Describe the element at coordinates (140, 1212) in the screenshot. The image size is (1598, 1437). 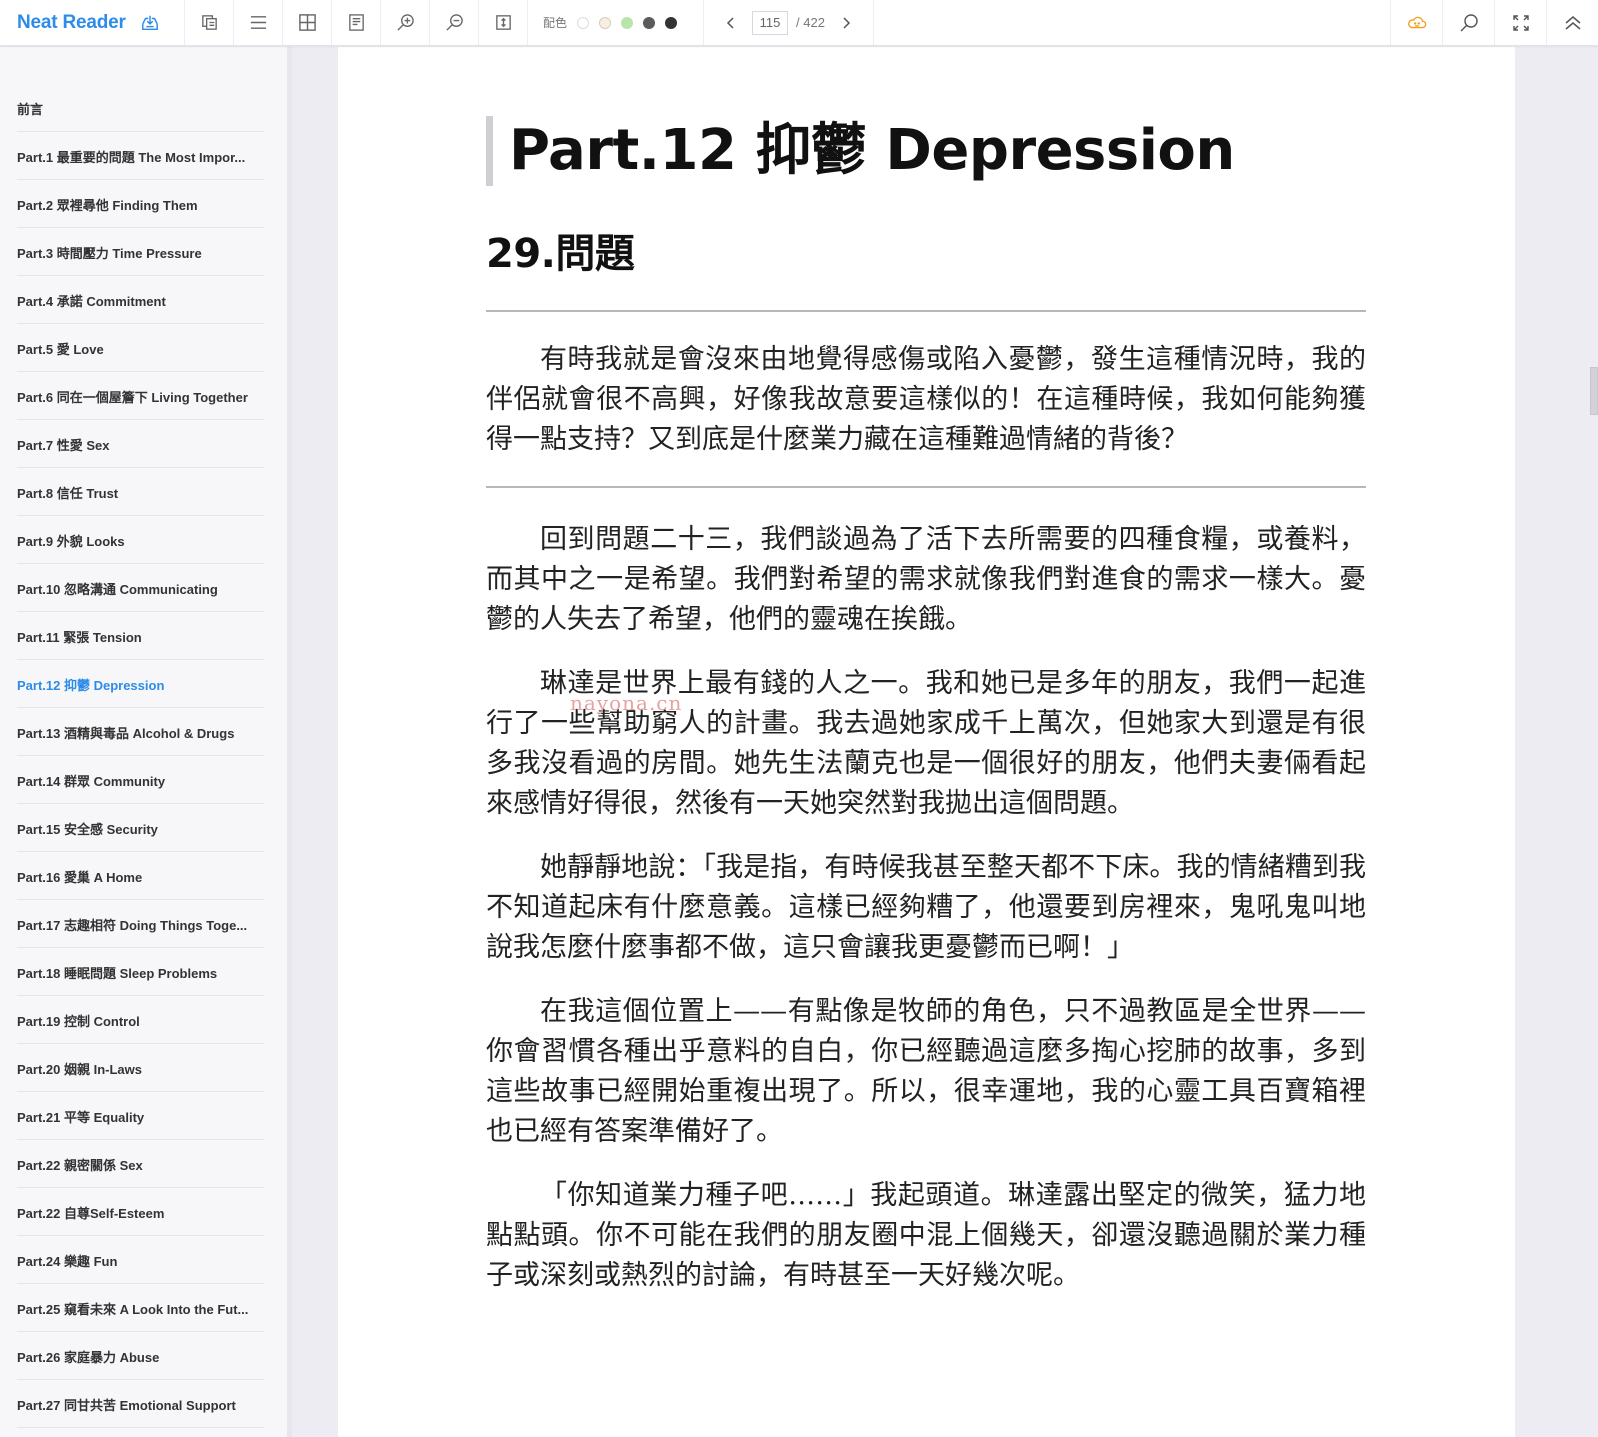
I see `toc-item: Part.22 自尊Self-Esteem` at that location.